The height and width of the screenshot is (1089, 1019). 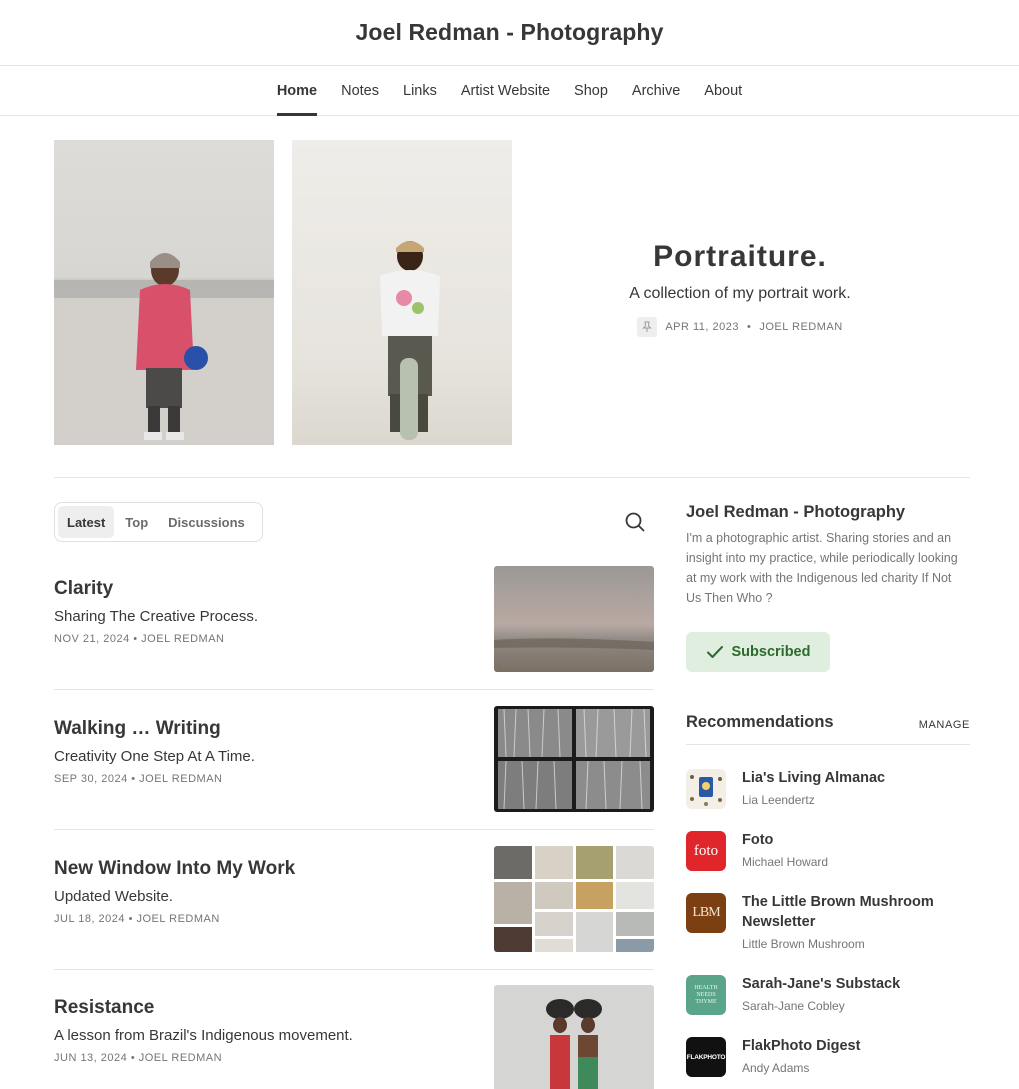 I want to click on site-title: Joel Redman - Photography, so click(x=510, y=32).